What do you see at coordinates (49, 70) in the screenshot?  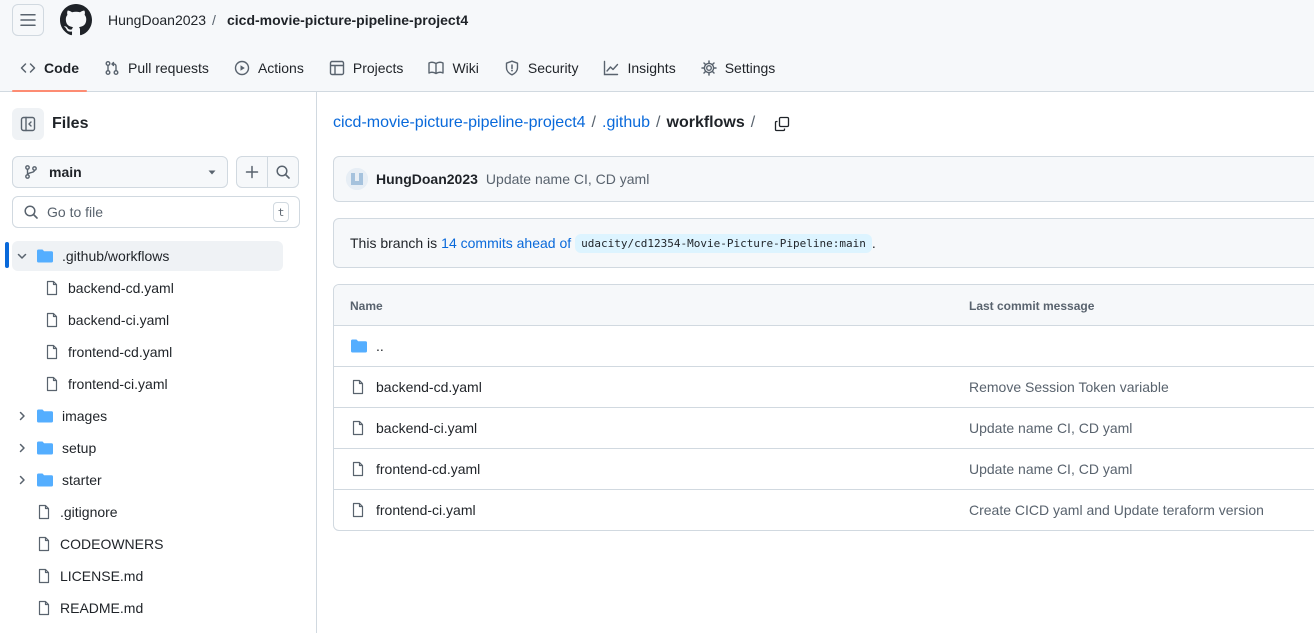 I see `tab-code: Code` at bounding box center [49, 70].